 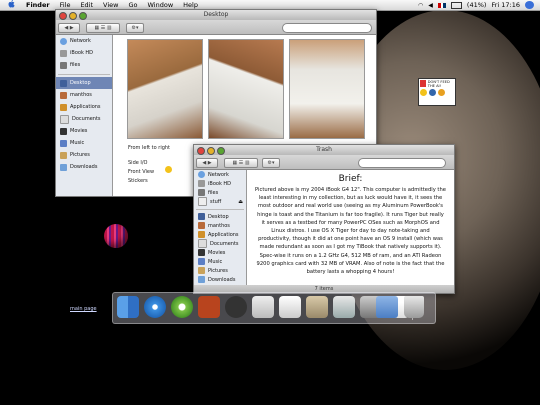 What do you see at coordinates (81, 95) in the screenshot?
I see `sidebar-label: manthos` at bounding box center [81, 95].